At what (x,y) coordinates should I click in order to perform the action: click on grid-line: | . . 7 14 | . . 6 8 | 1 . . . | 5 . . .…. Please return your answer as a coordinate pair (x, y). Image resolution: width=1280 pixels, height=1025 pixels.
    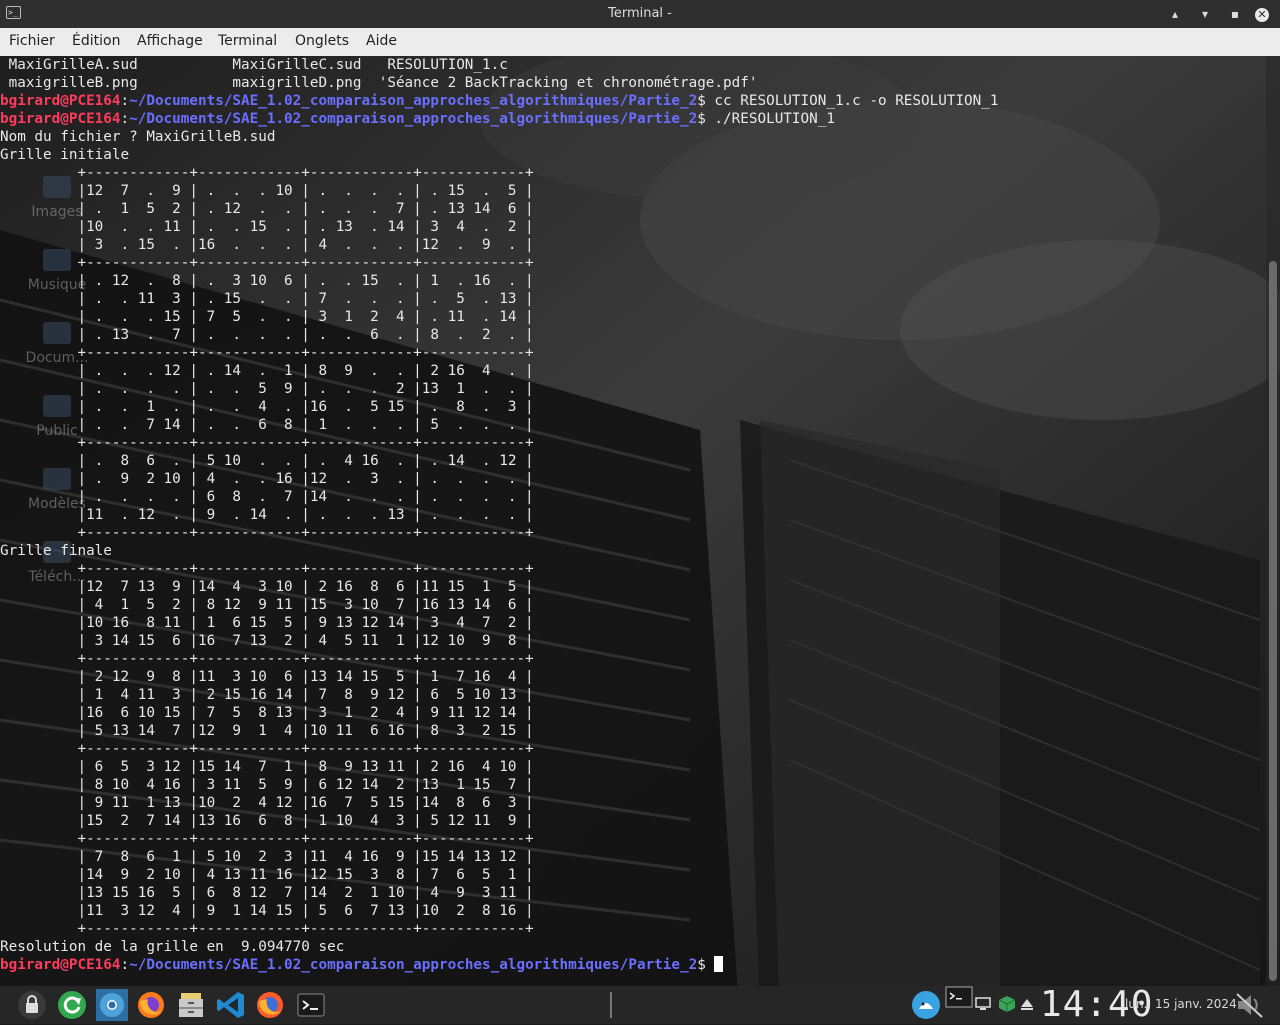
    Looking at the image, I should click on (267, 425).